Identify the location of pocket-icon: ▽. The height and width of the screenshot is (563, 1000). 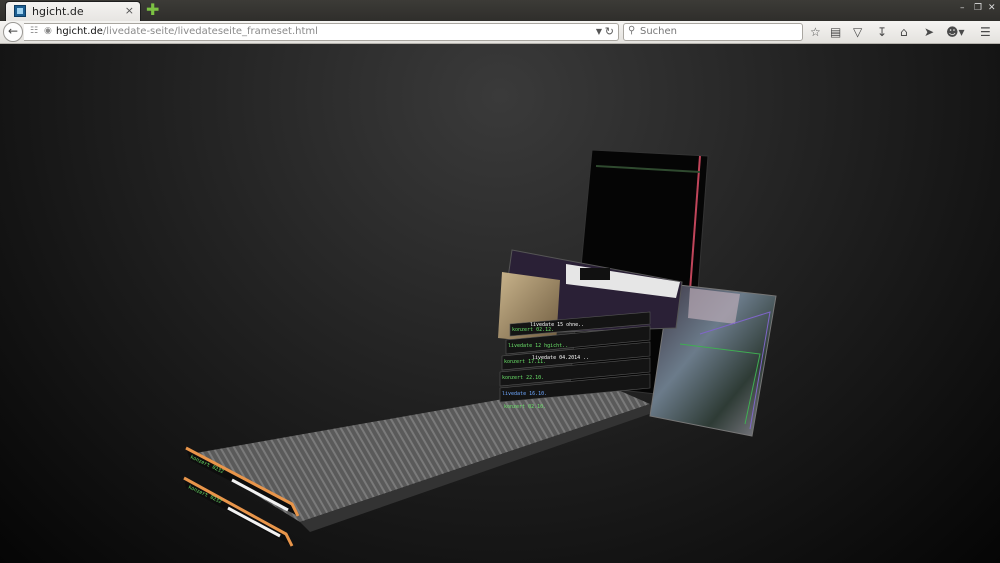
(857, 32).